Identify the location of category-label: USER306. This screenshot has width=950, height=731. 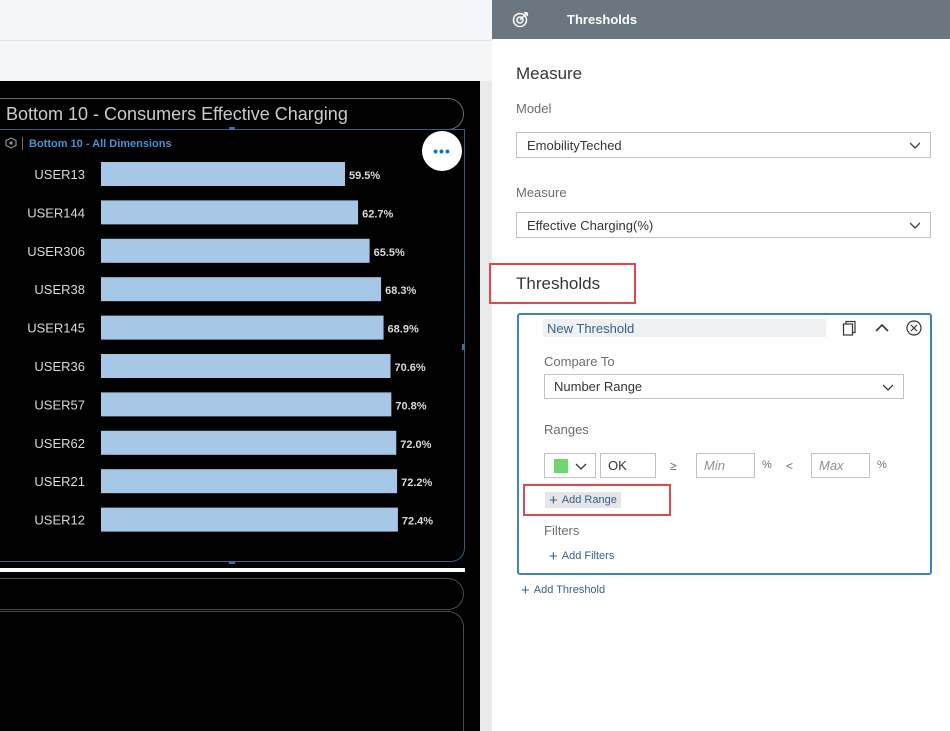
(56, 251).